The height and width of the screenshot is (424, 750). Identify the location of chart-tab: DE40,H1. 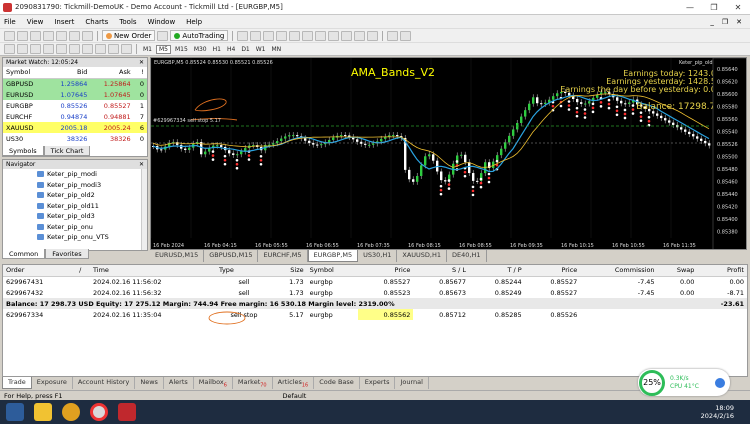
(467, 256).